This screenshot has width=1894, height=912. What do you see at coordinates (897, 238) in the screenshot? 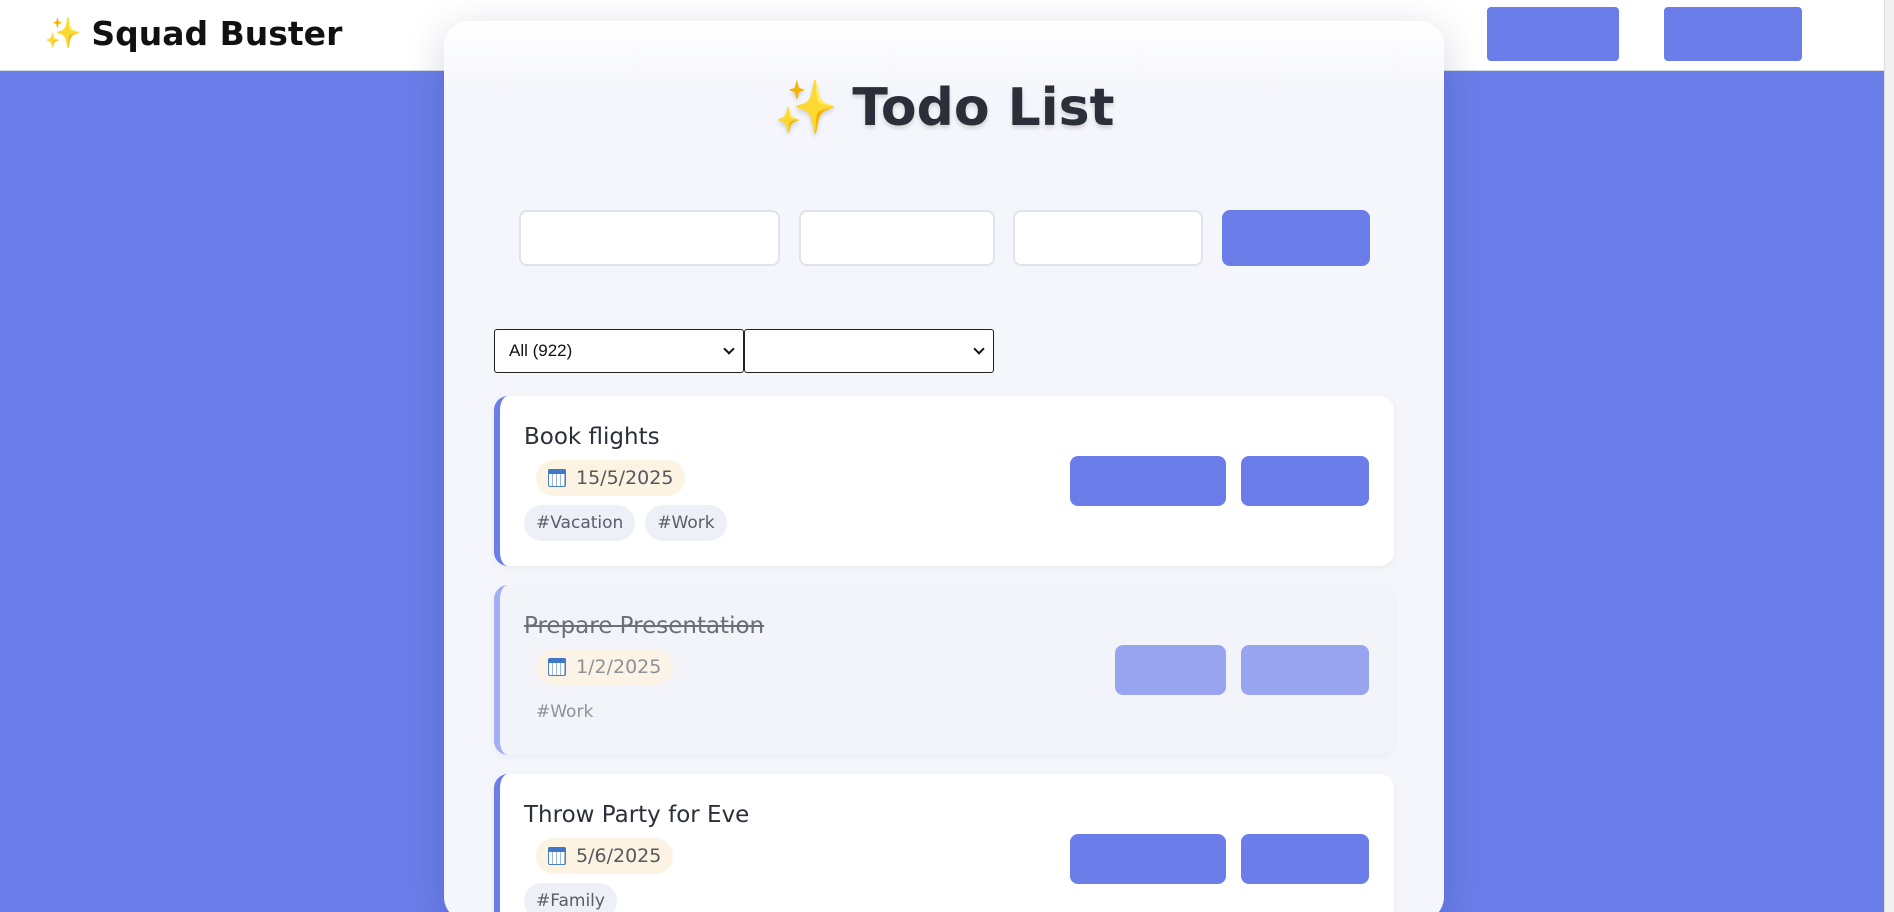
I see `due-date-input` at bounding box center [897, 238].